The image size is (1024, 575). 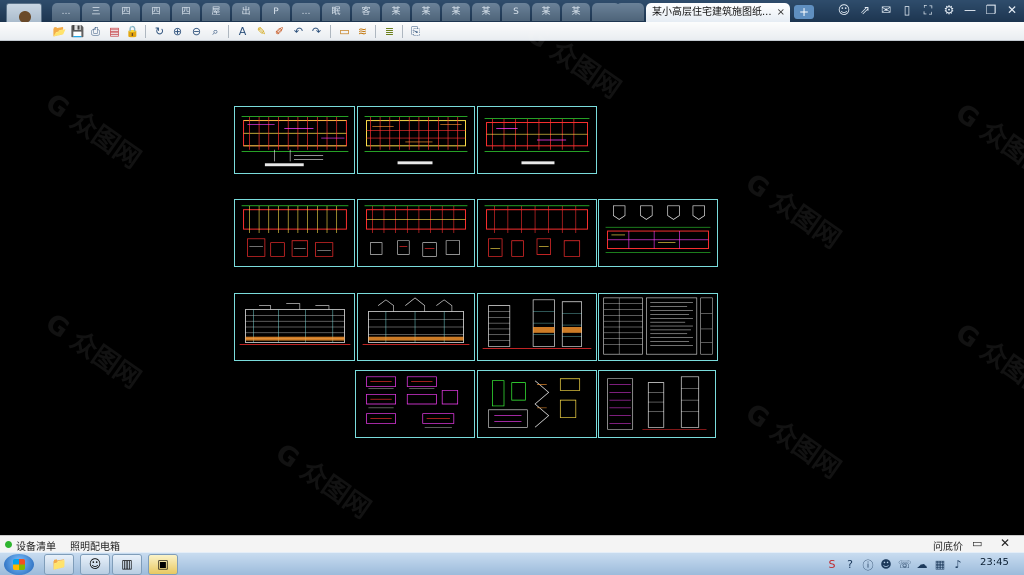 What do you see at coordinates (886, 10) in the screenshot?
I see `chat-icon: ✉` at bounding box center [886, 10].